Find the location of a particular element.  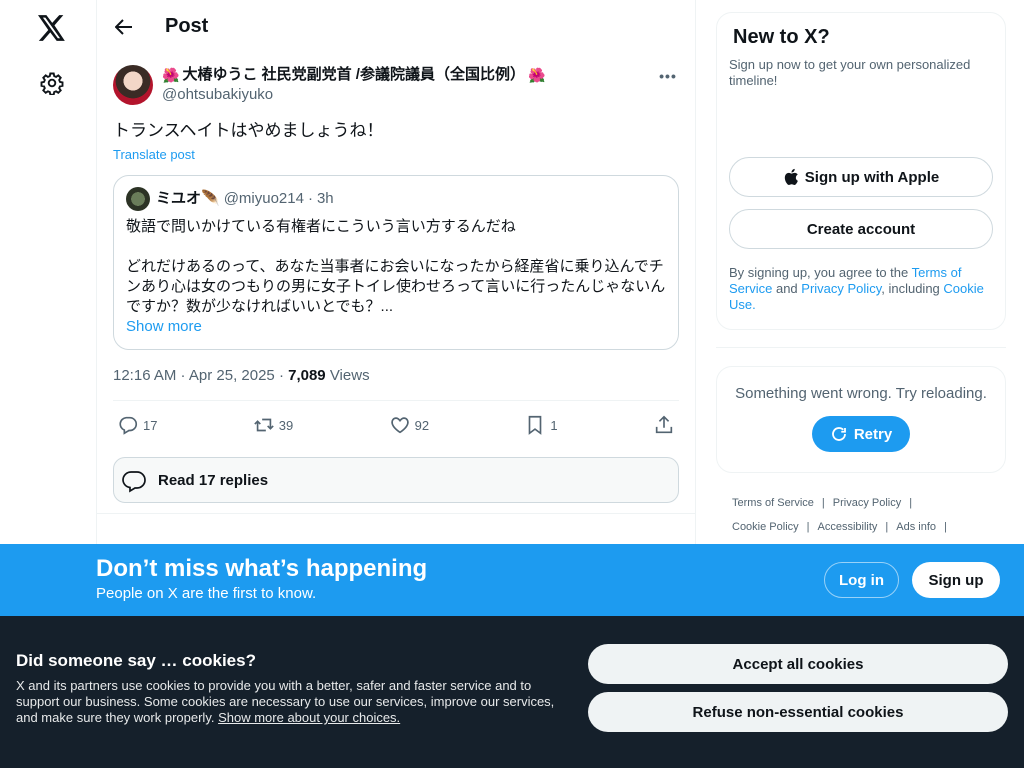

footer-ads-link: Ads info is located at coordinates (916, 527).